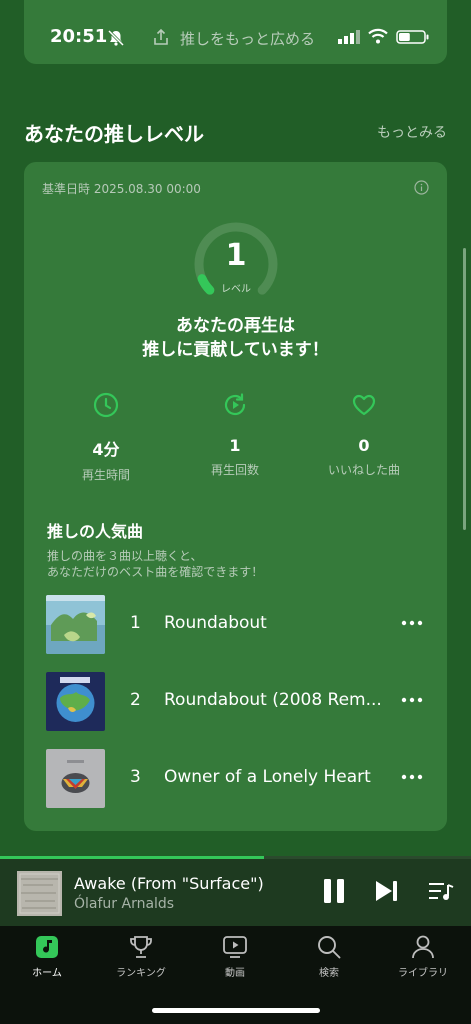 This screenshot has width=471, height=1024. I want to click on pause-icon, so click(334, 891).